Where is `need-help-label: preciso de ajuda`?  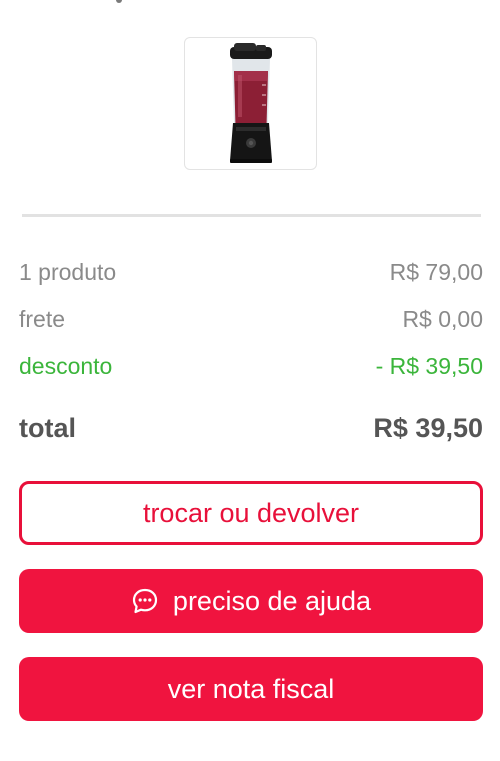
need-help-label: preciso de ajuda is located at coordinates (272, 600).